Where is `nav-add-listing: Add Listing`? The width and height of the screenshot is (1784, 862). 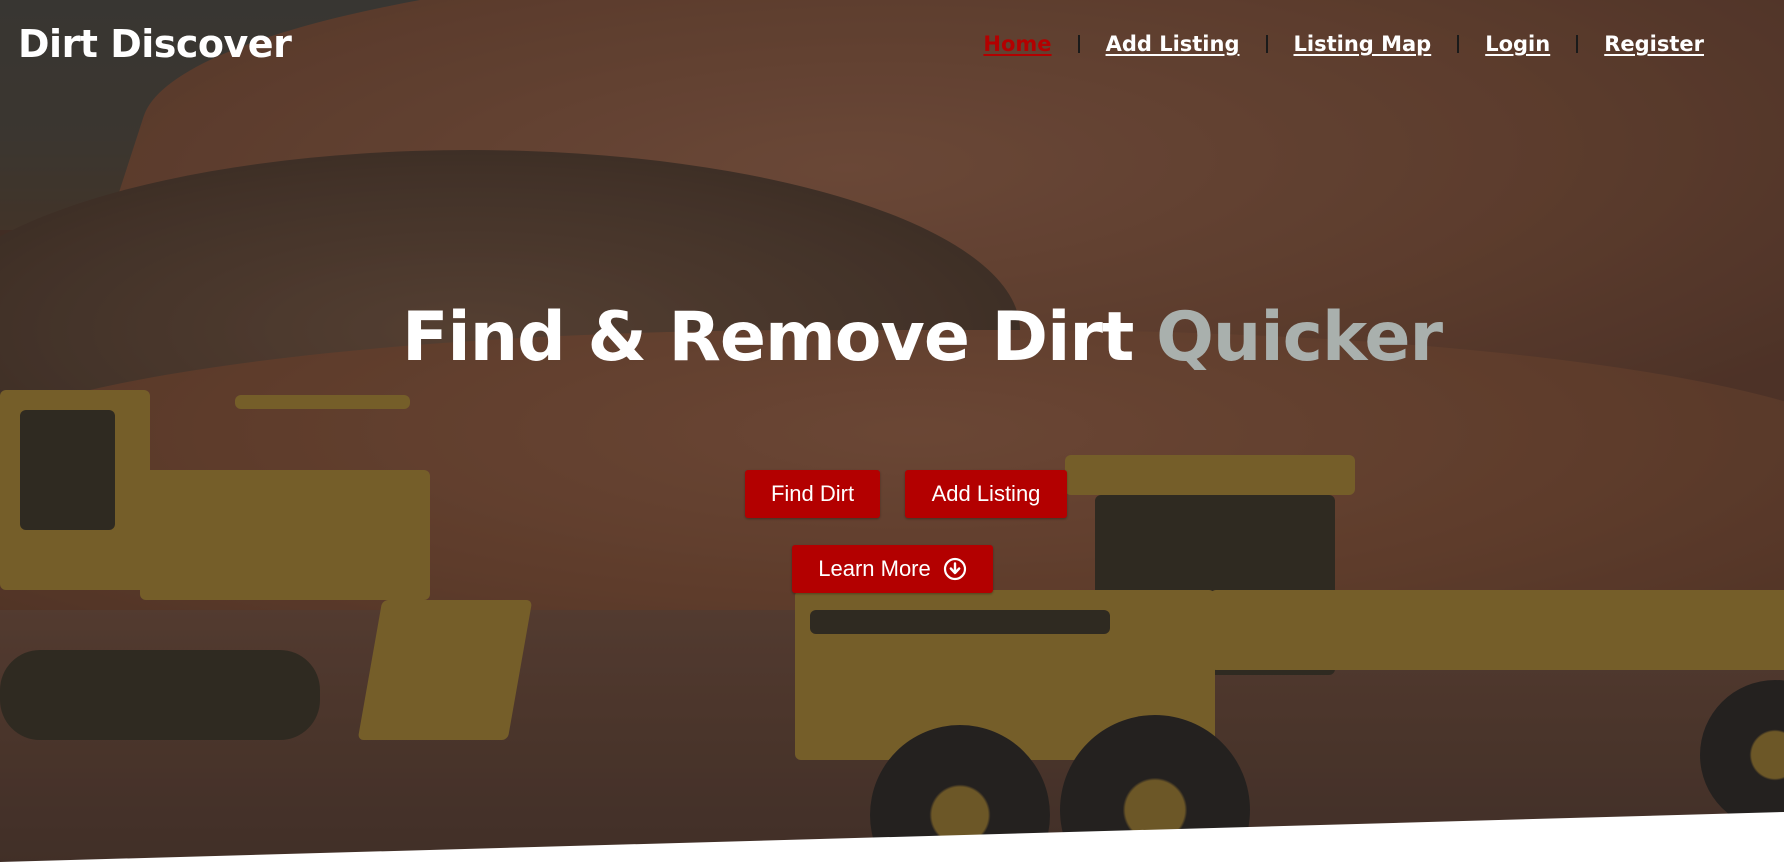
nav-add-listing: Add Listing is located at coordinates (1173, 44).